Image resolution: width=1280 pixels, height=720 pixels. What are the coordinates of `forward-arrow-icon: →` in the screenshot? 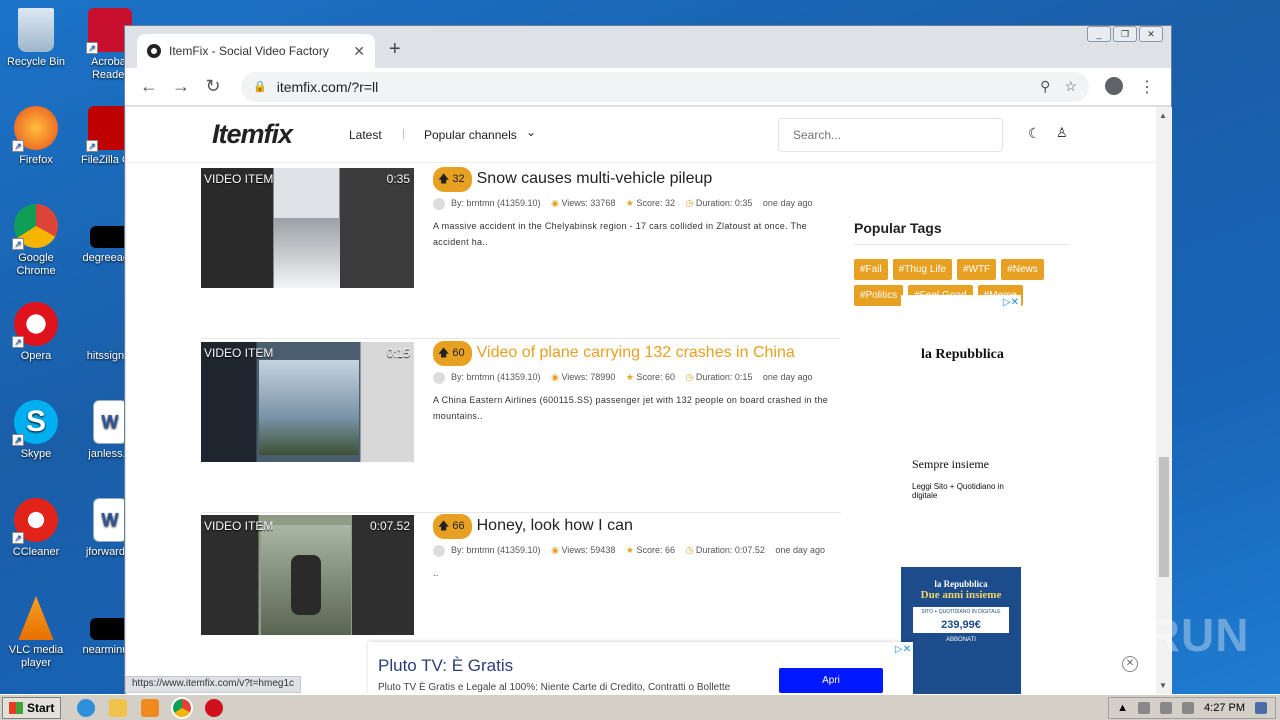 It's located at (181, 86).